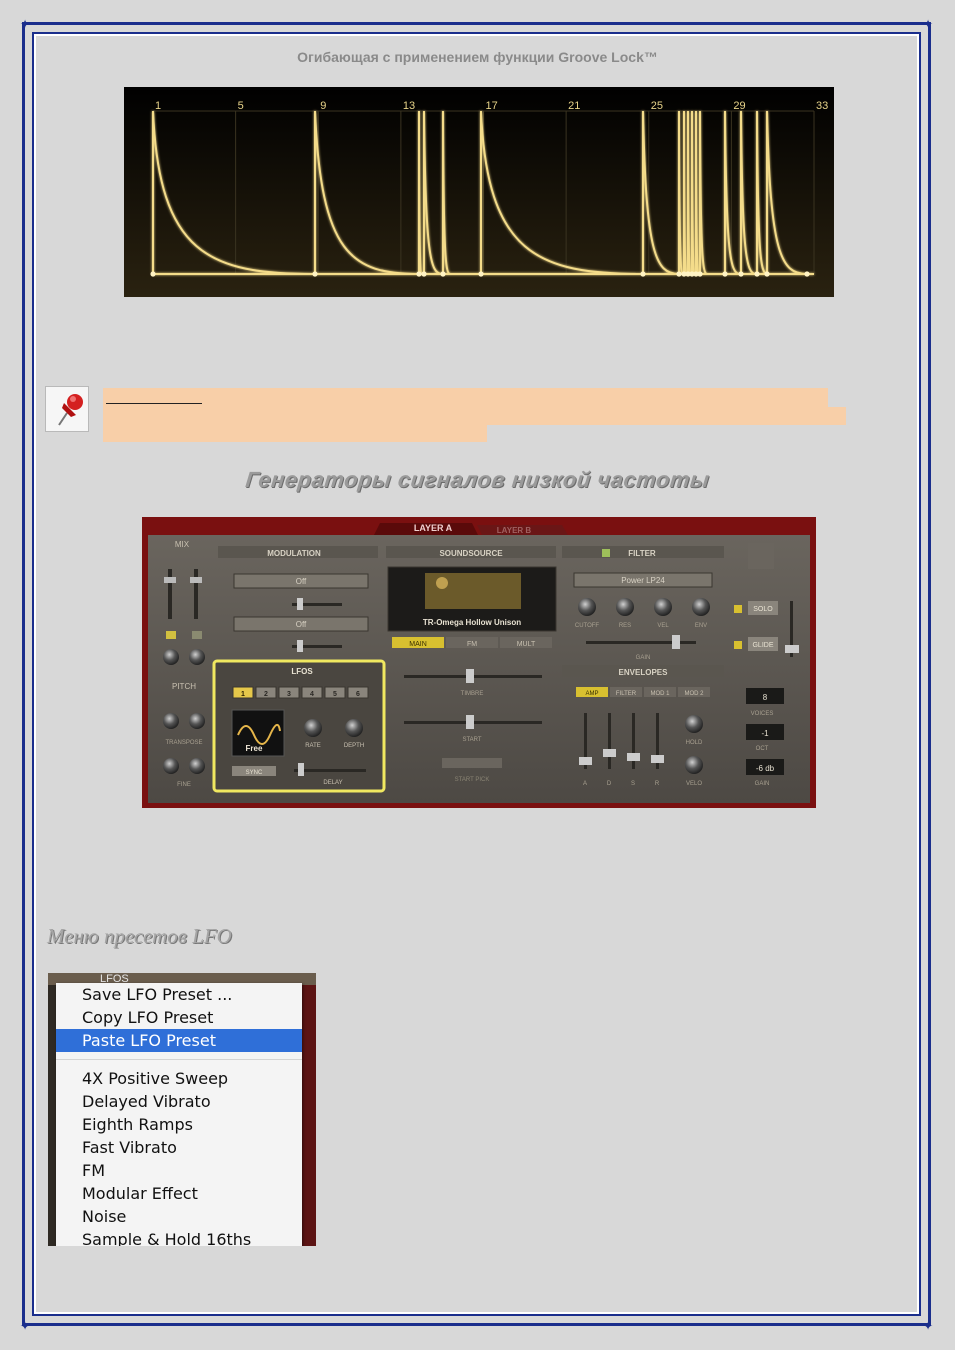 The image size is (955, 1350). I want to click on oct-value: -1, so click(765, 733).